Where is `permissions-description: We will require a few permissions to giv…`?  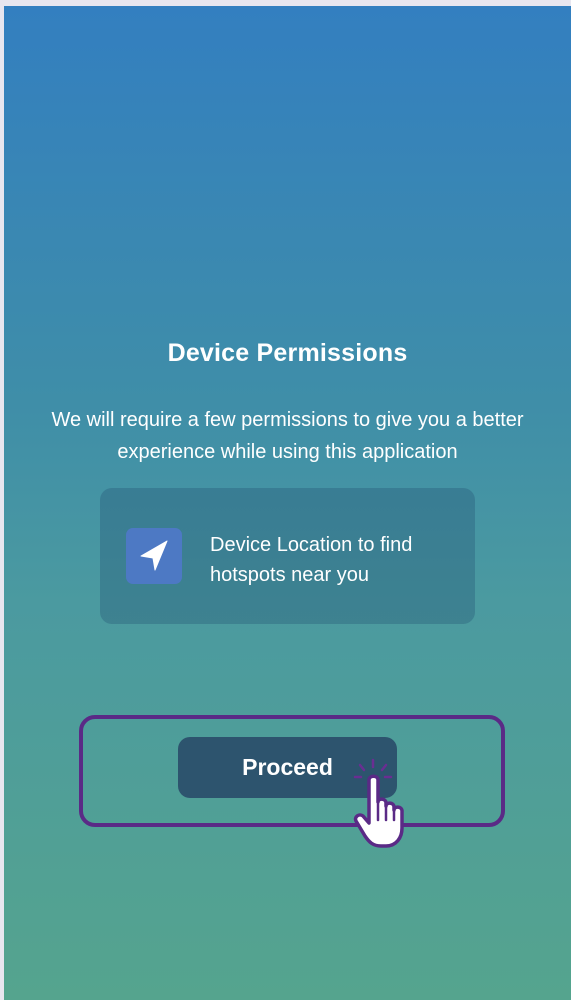
permissions-description: We will require a few permissions to giv… is located at coordinates (287, 436).